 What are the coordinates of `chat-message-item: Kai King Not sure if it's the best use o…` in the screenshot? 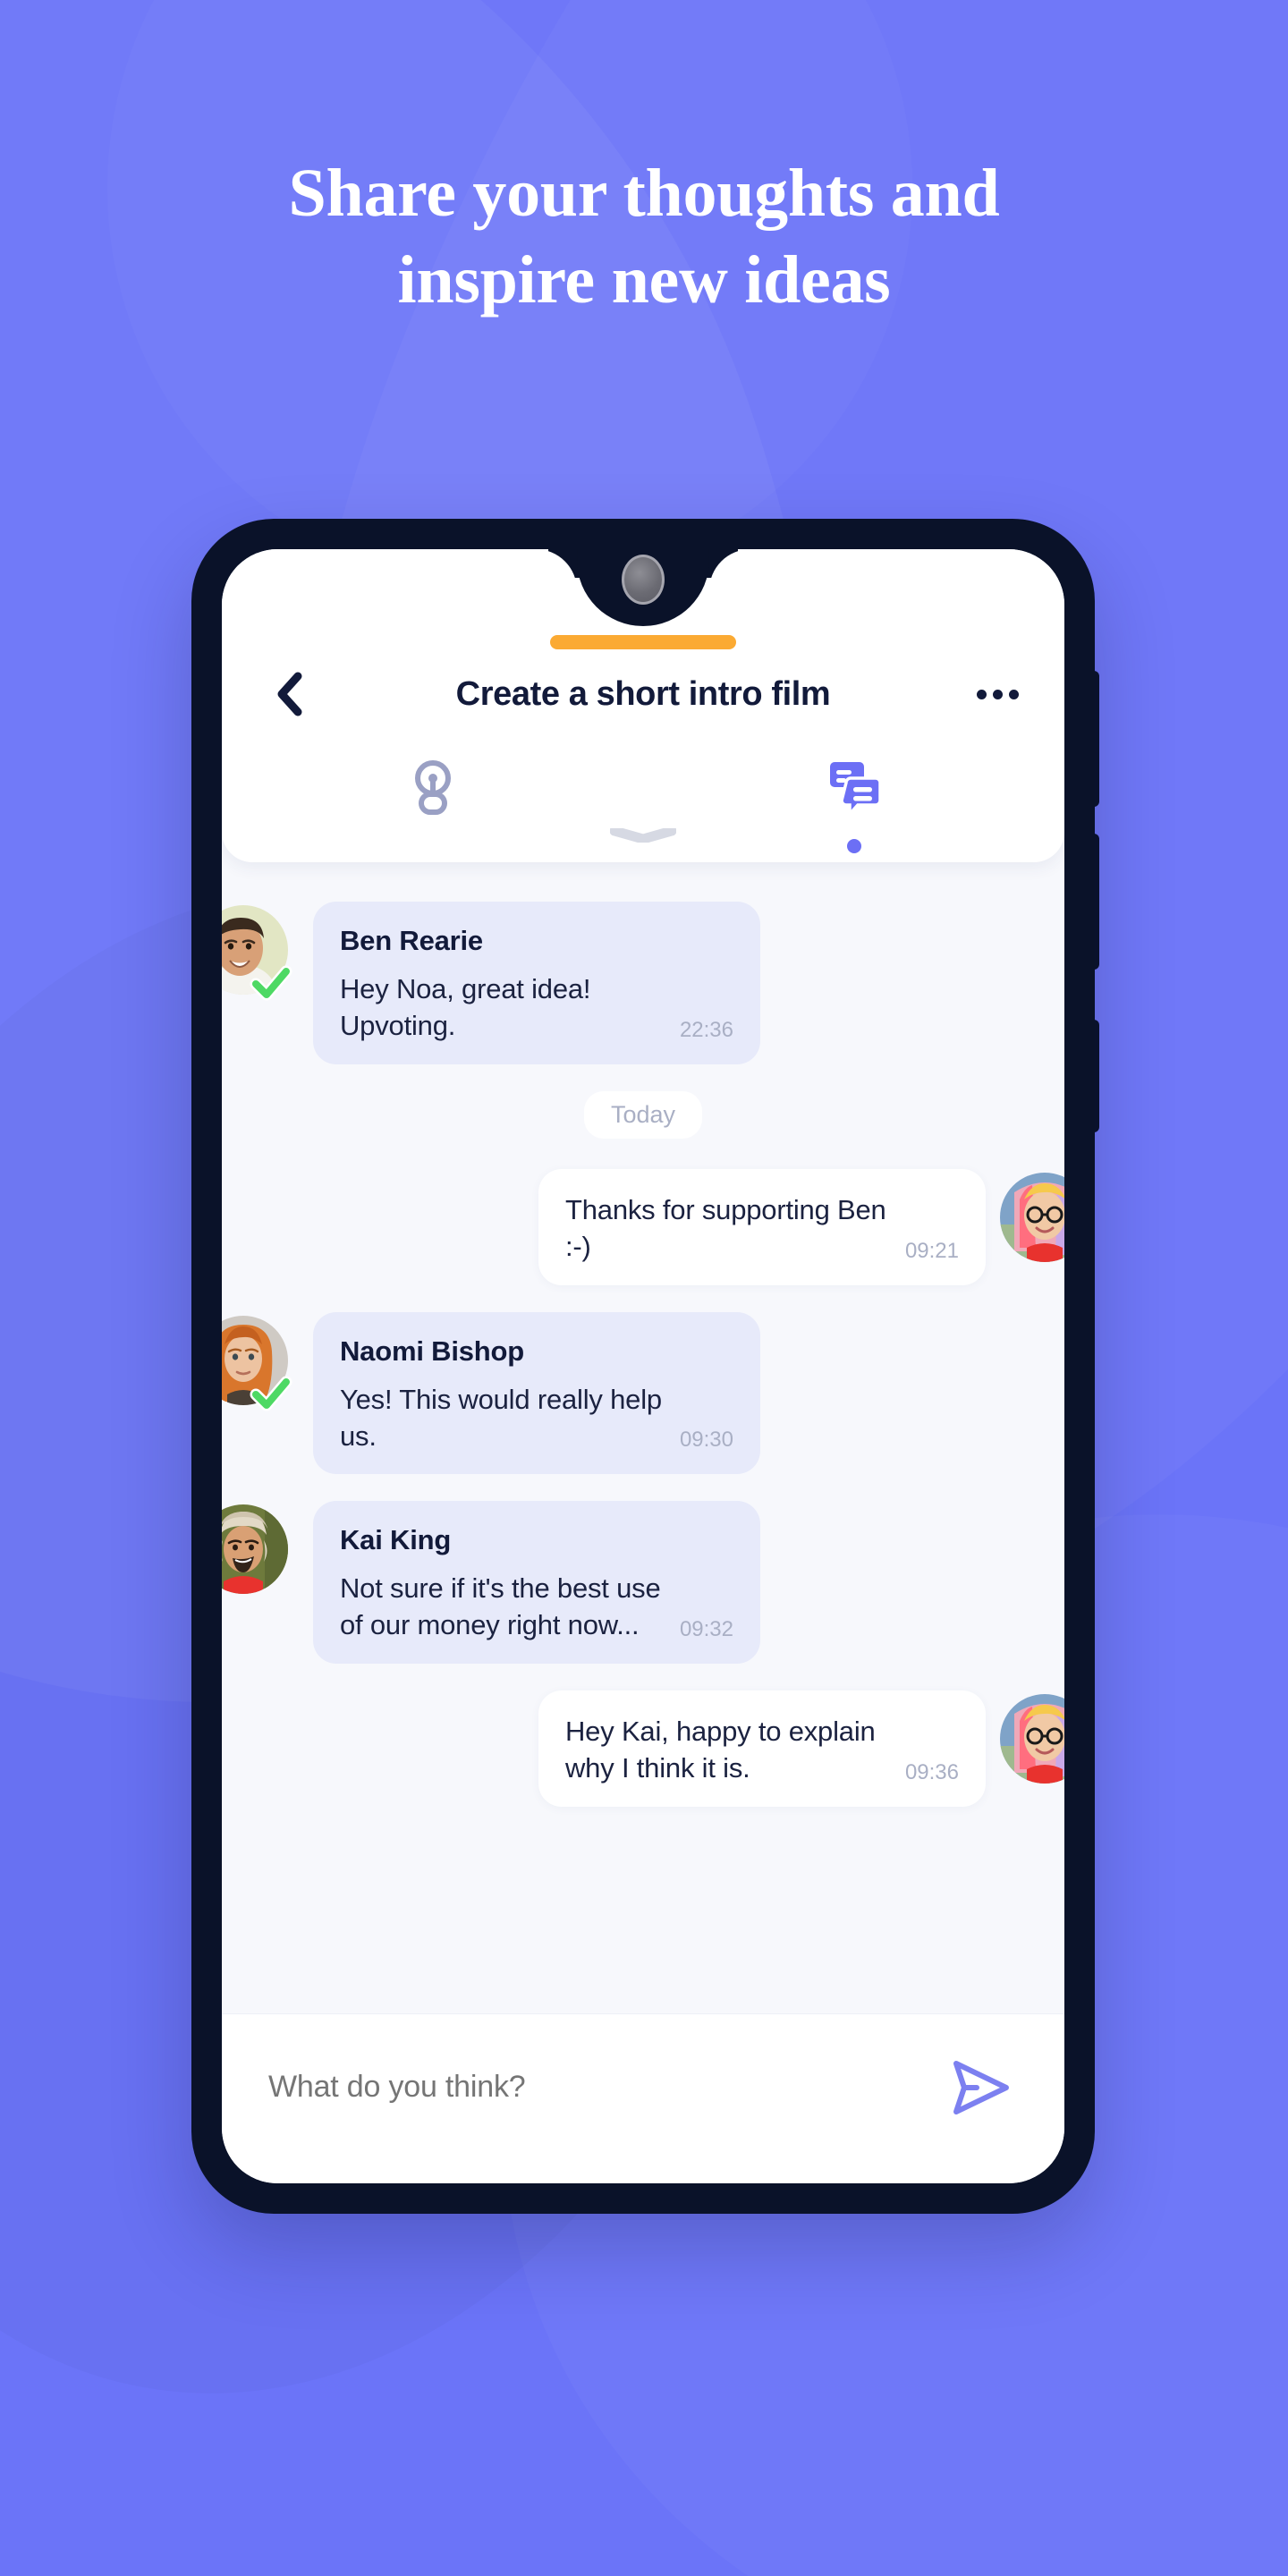 It's located at (643, 1583).